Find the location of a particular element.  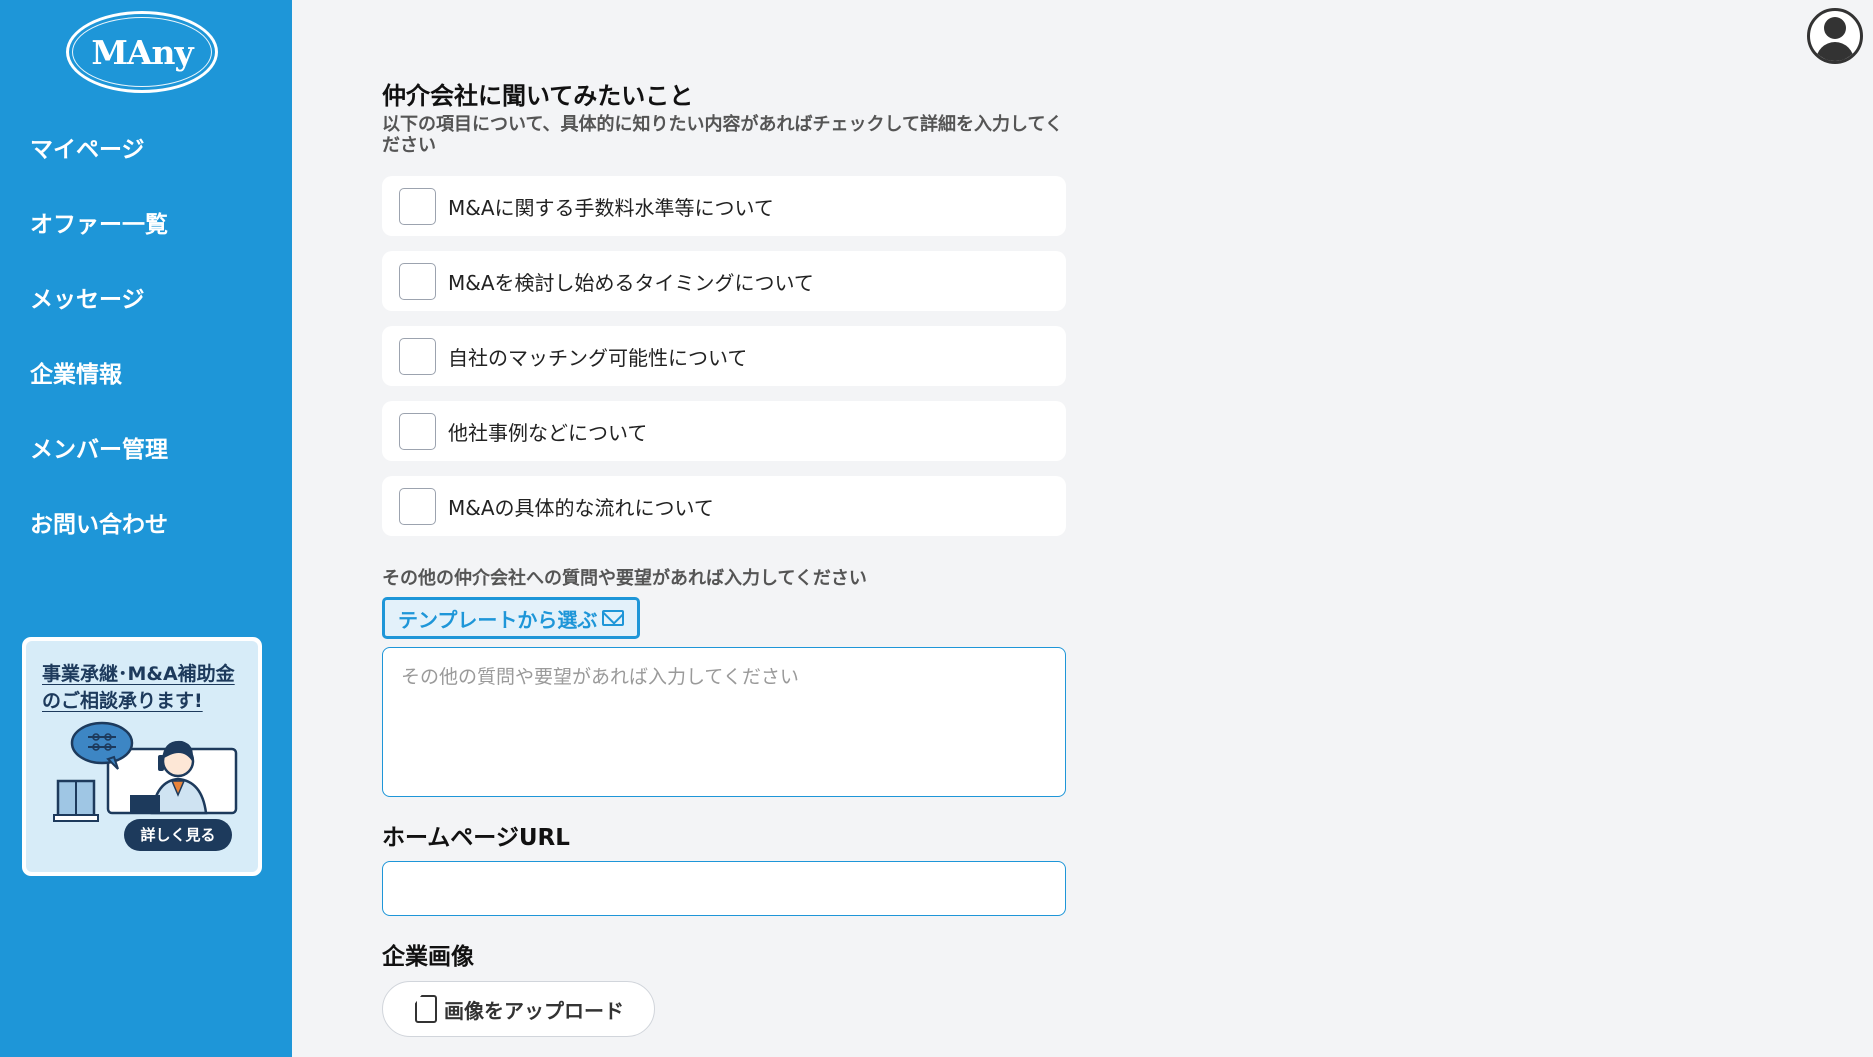

section-title: 仲介会社に聞いてみたいこと is located at coordinates (538, 96).